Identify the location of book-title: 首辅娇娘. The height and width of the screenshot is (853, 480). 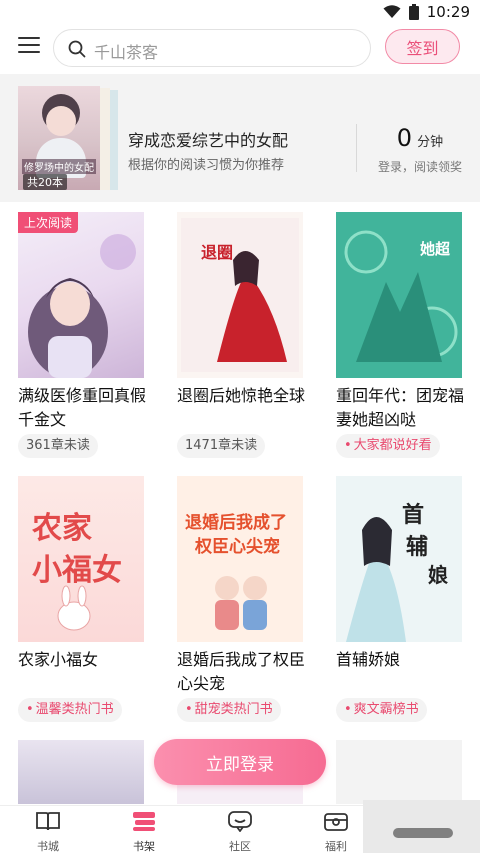
(402, 660).